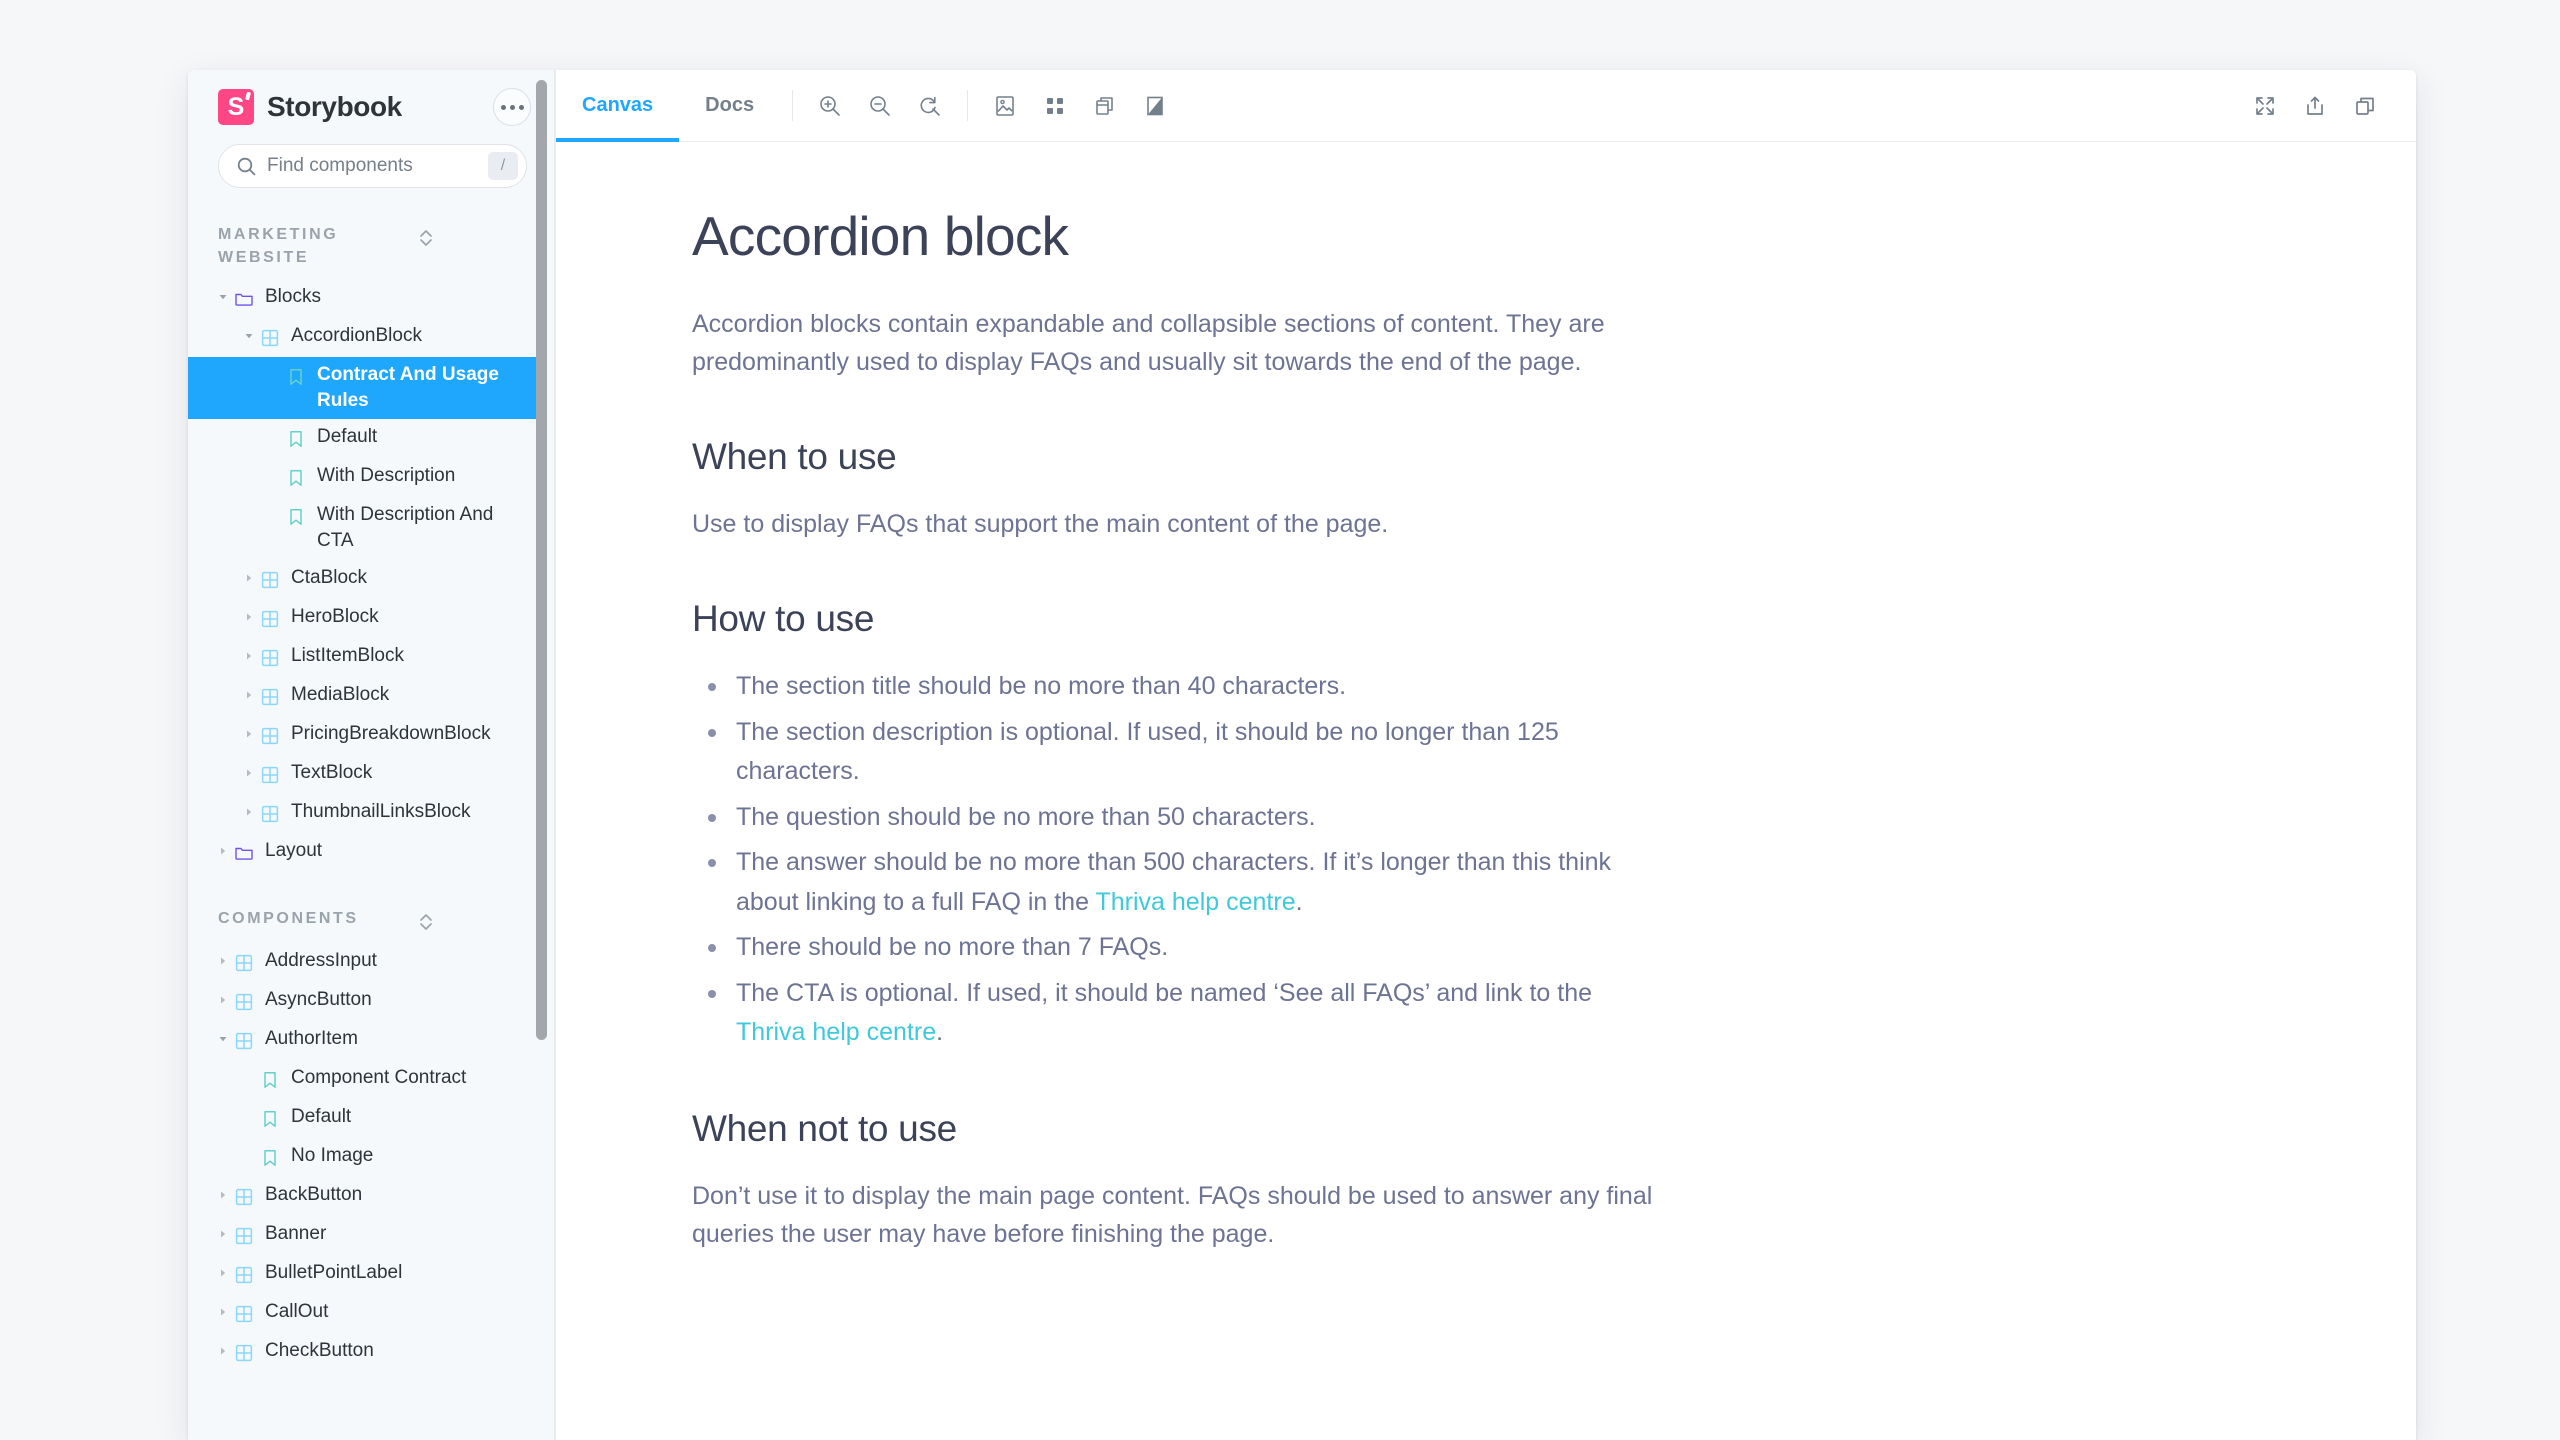 This screenshot has width=2560, height=1440. I want to click on tab-canvas: Canvas, so click(618, 106).